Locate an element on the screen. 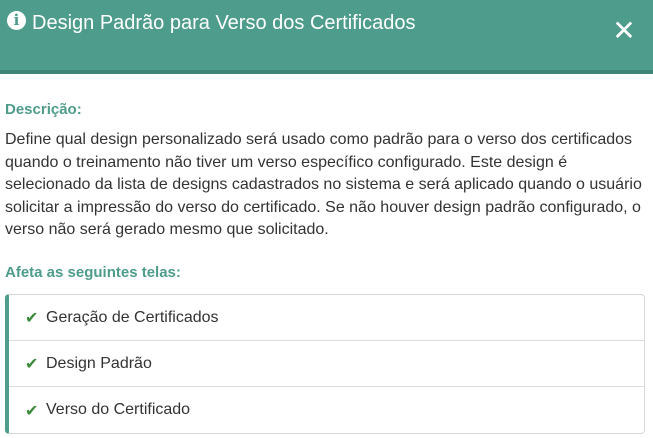 This screenshot has height=438, width=653. list-item: ✔ Design Padrão is located at coordinates (326, 364).